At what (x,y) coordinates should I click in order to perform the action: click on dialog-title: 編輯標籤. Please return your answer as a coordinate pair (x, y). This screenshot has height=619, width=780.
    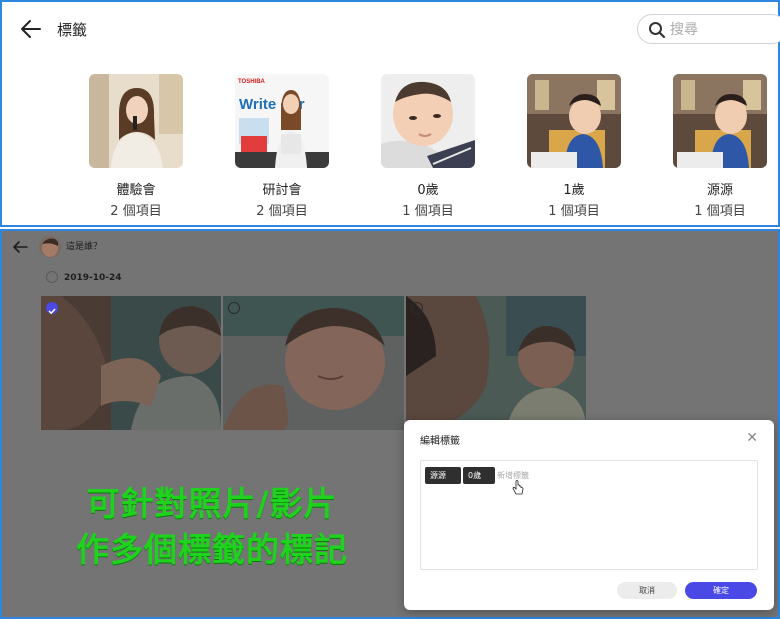
    Looking at the image, I should click on (440, 441).